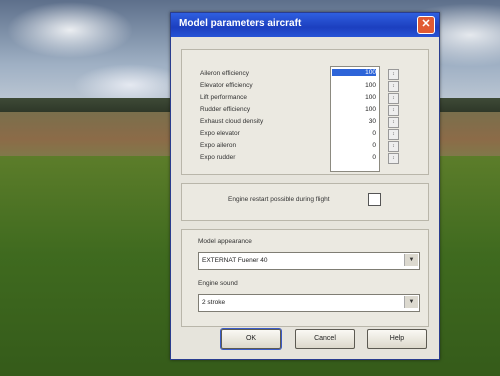 The height and width of the screenshot is (376, 500). What do you see at coordinates (225, 73) in the screenshot?
I see `param-label-aileron-efficiency: Aileron efficiency` at bounding box center [225, 73].